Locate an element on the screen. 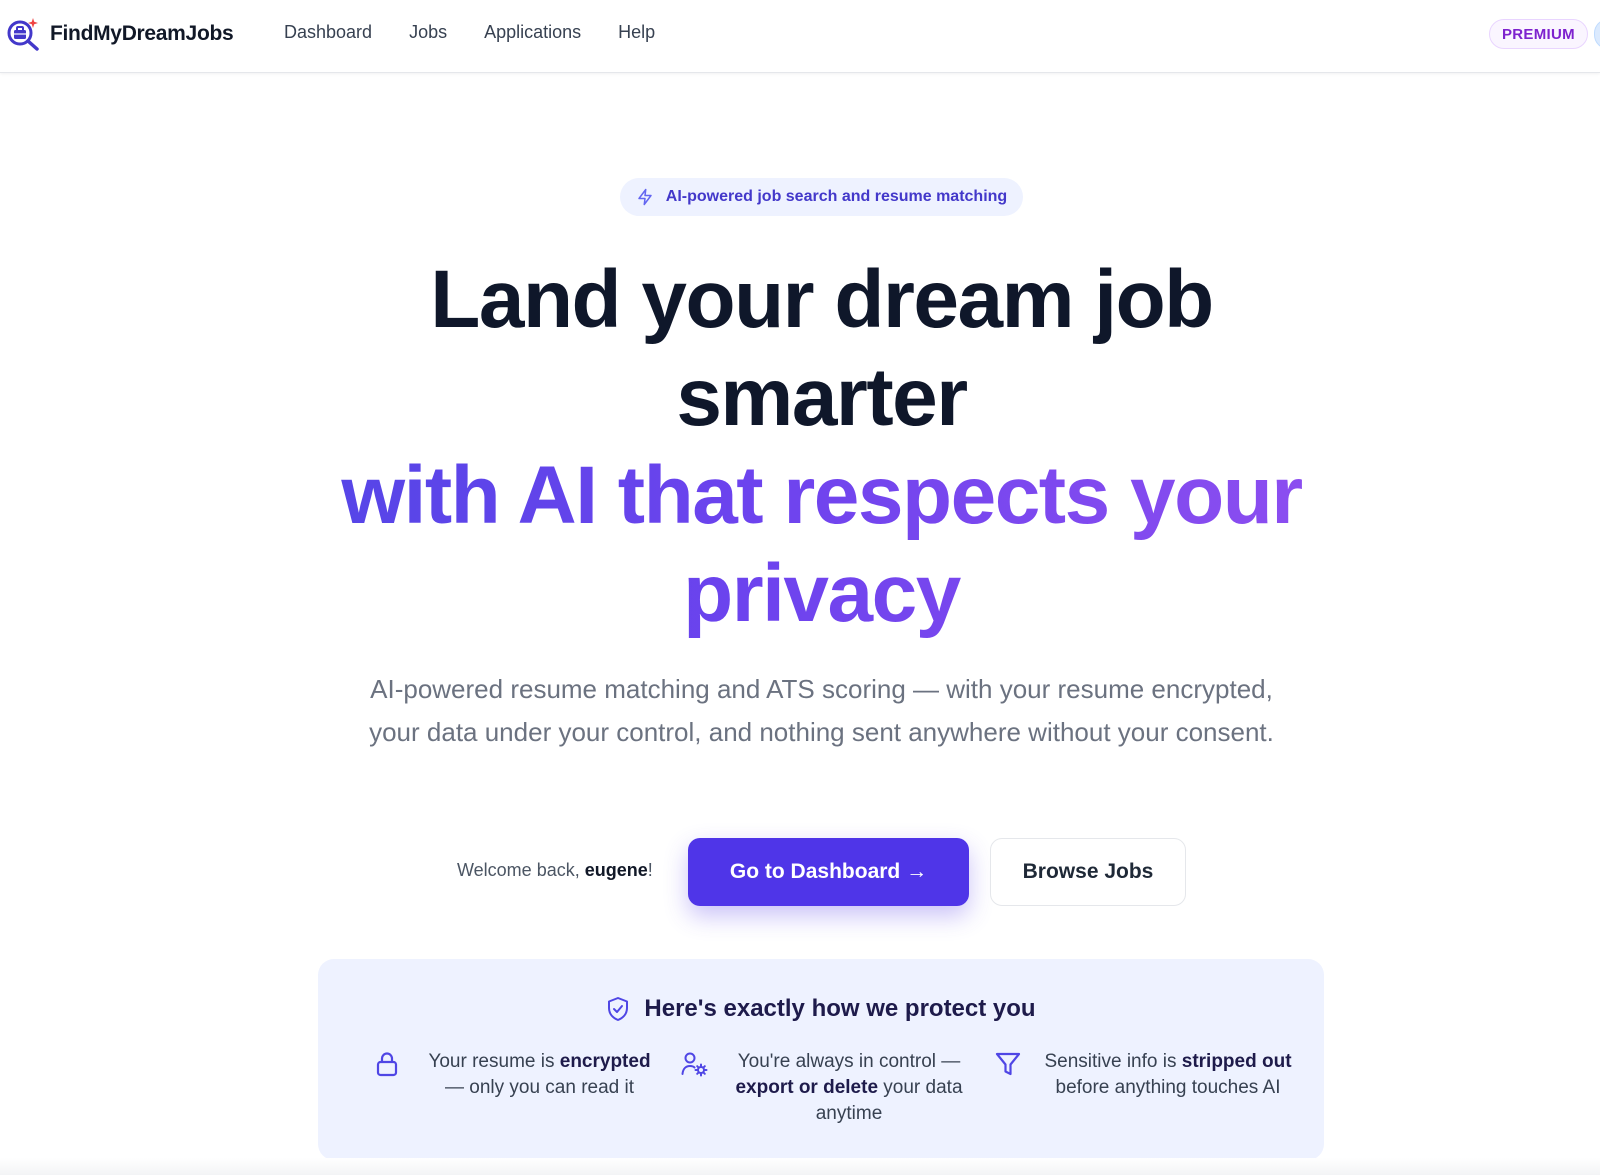 The image size is (1600, 1175). headline-line-3: with AI that respects your is located at coordinates (821, 496).